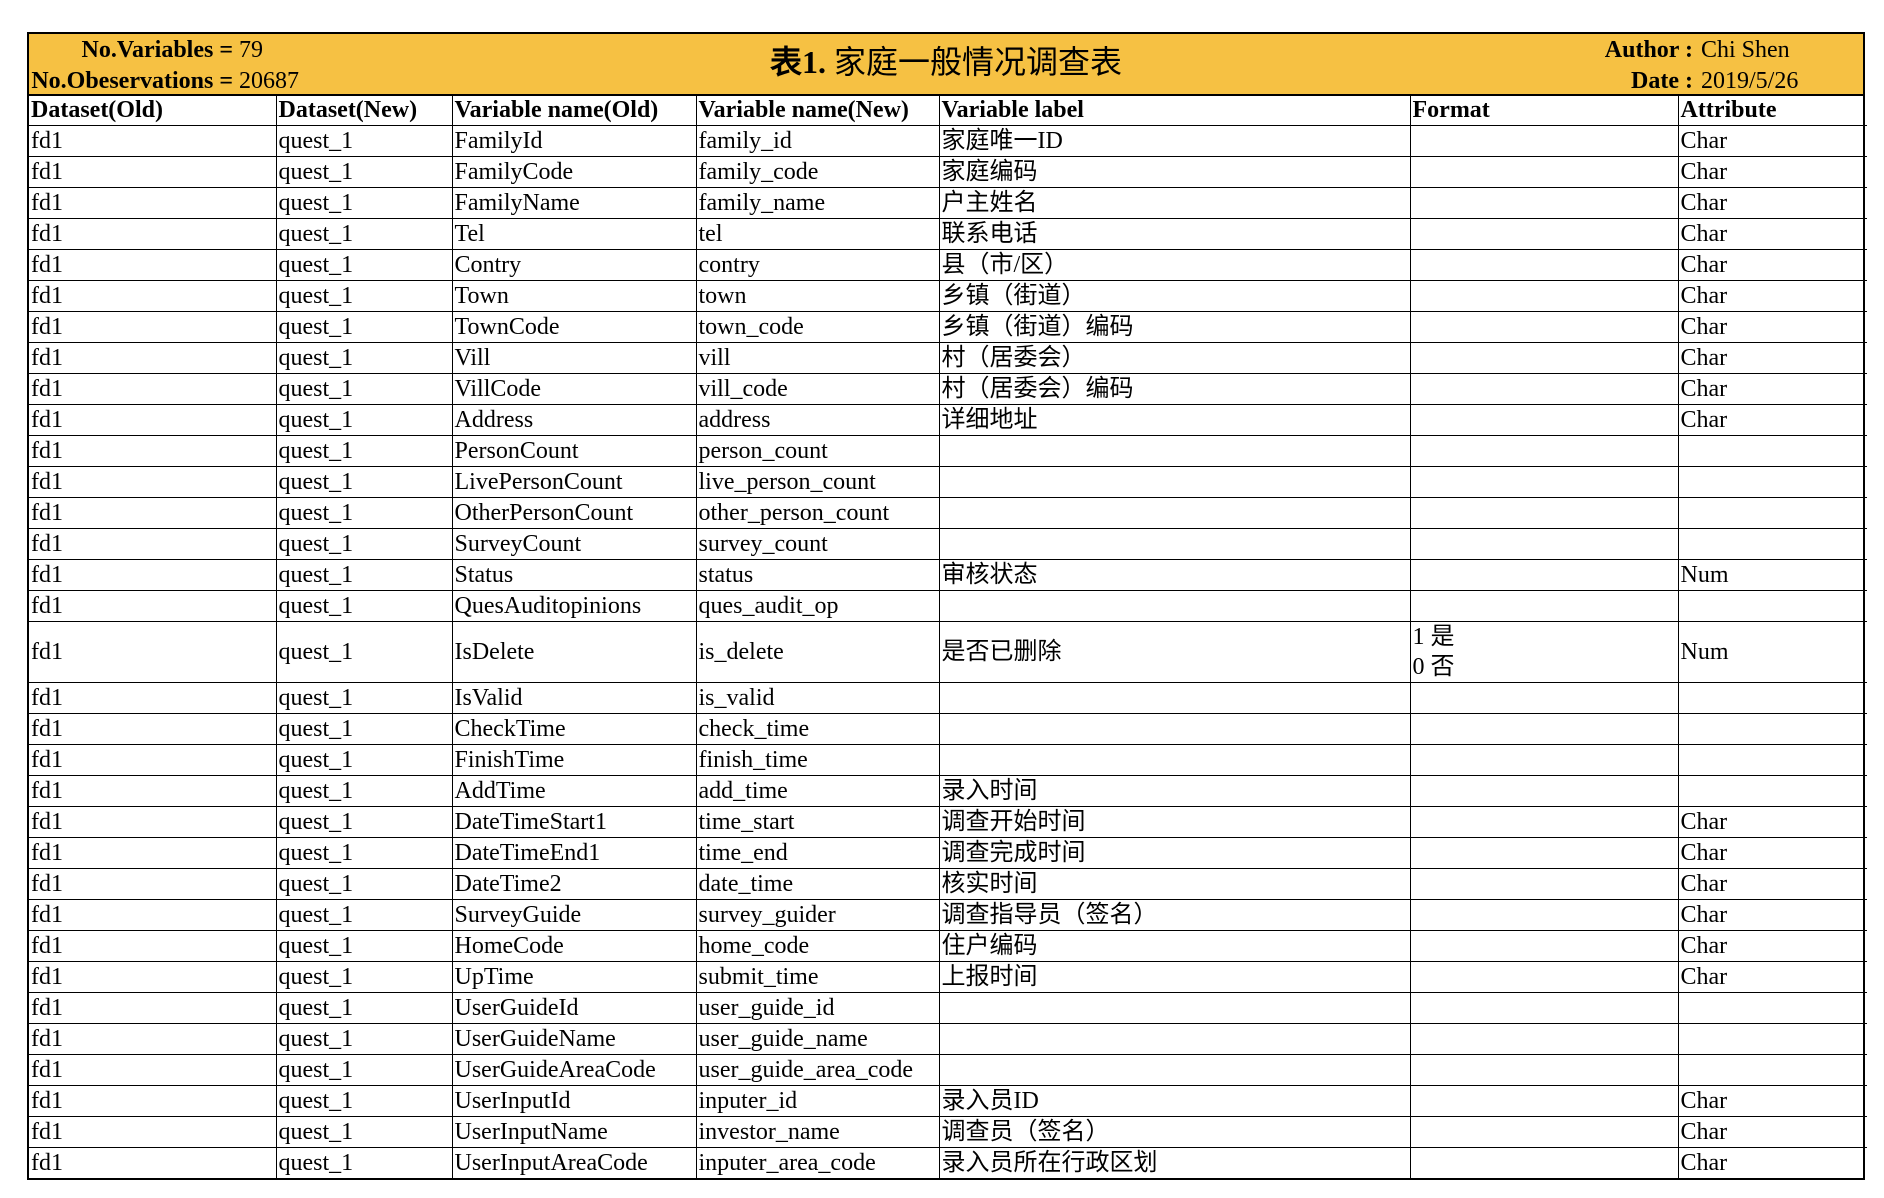 This screenshot has height=1198, width=1884. I want to click on table-cell: family_id, so click(817, 141).